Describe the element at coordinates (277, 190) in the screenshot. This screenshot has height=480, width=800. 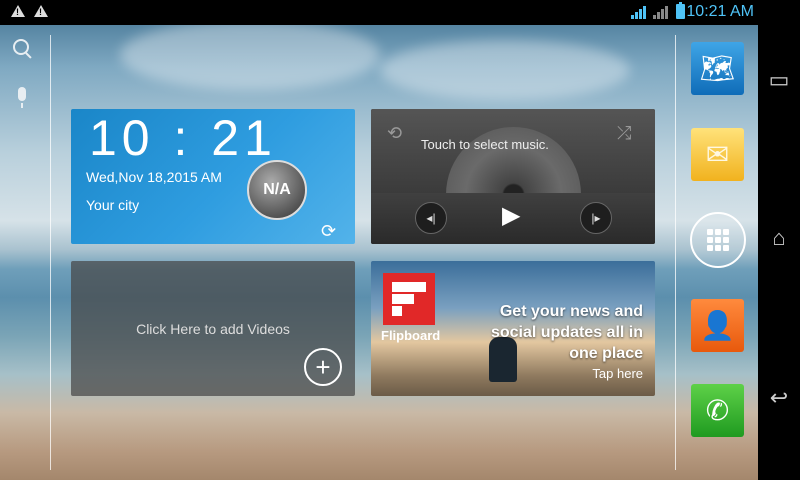
I see `weather-badge: N/A` at that location.